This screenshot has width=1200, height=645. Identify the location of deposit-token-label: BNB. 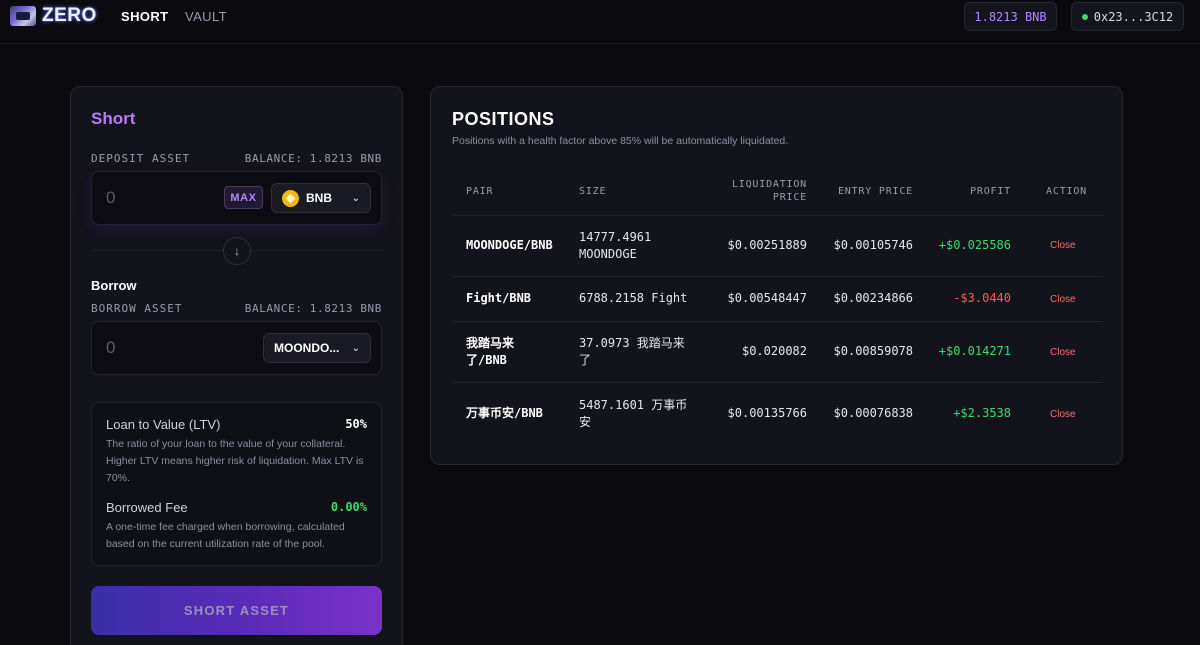
(319, 198).